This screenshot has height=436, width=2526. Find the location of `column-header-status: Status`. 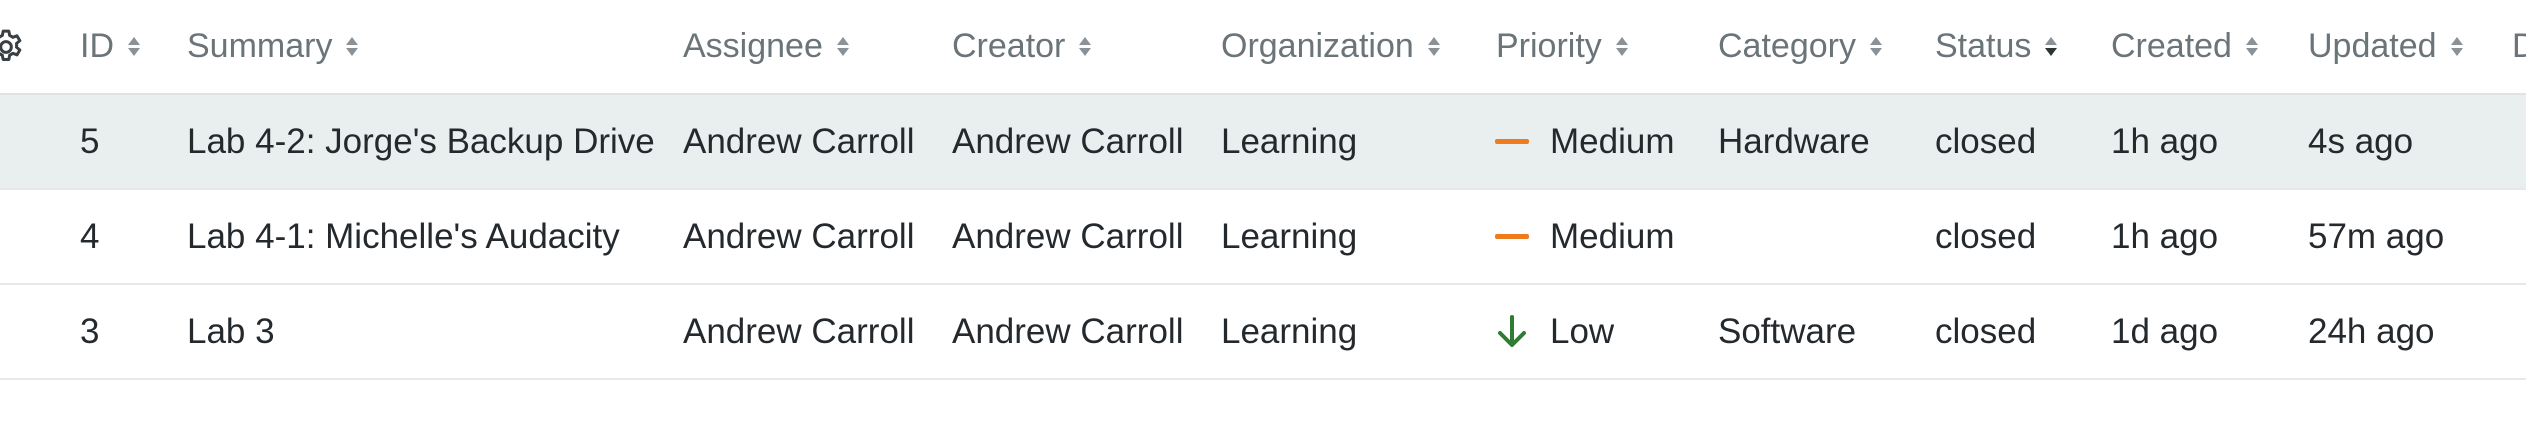

column-header-status: Status is located at coordinates (1997, 46).